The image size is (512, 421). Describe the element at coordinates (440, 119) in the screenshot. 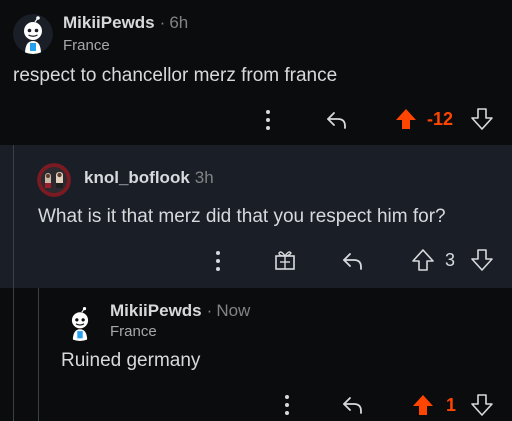

I see `vote-score: -12` at that location.